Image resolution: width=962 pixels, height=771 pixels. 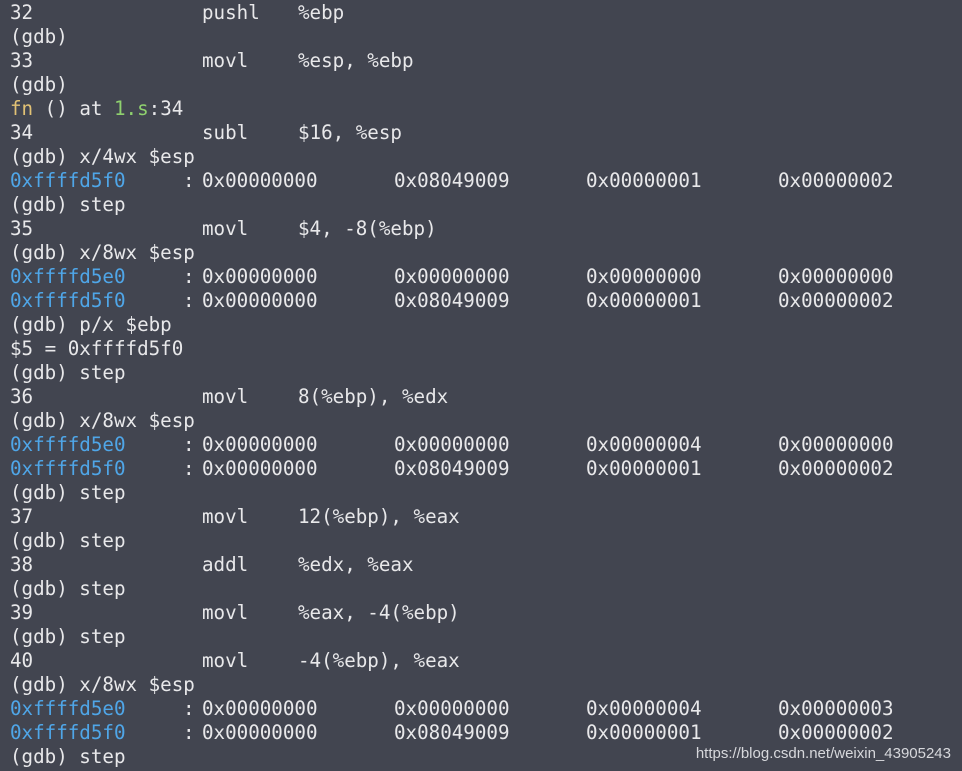 I want to click on file-name: 1.s, so click(x=131, y=108).